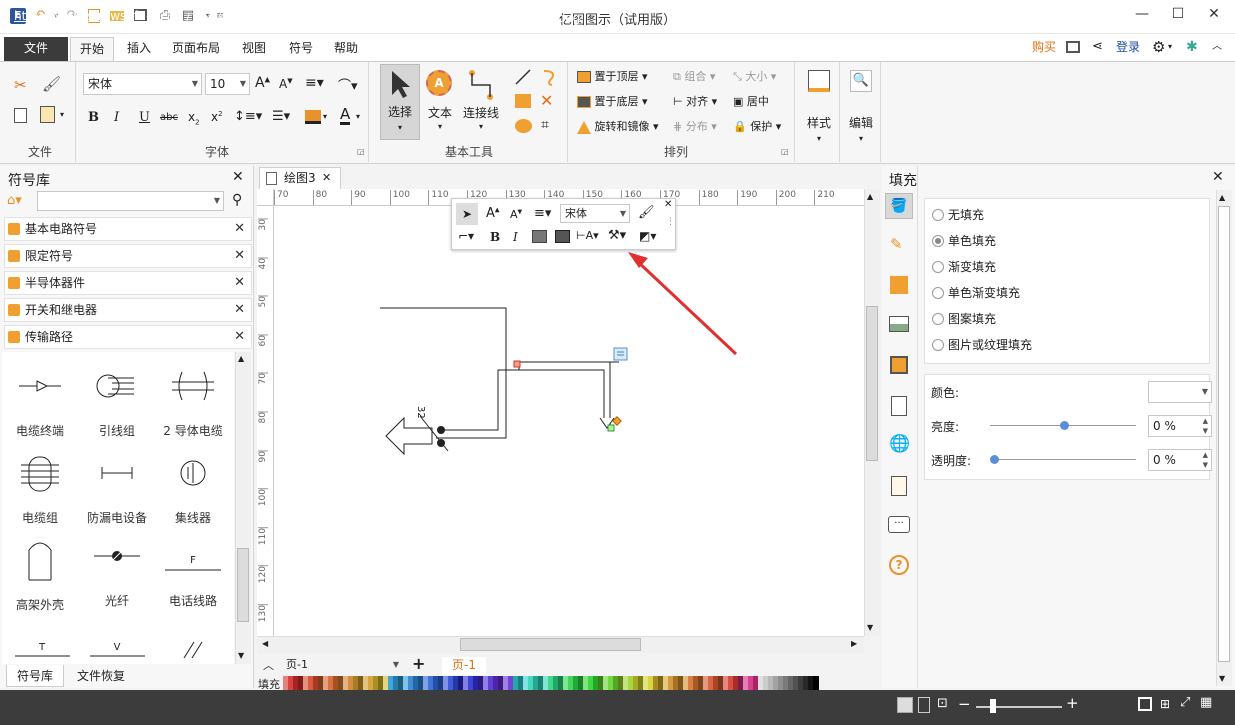  I want to click on document-panel-icon, so click(899, 486).